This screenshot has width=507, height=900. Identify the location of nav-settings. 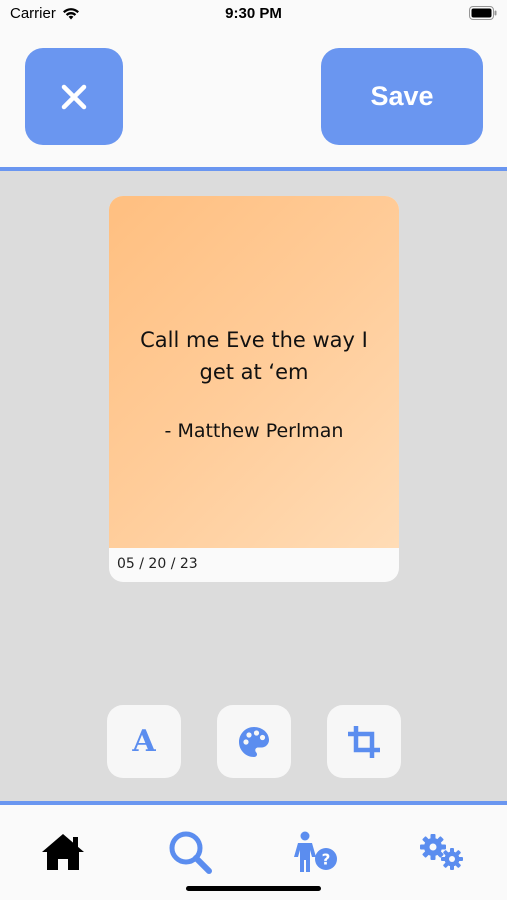
(442, 852).